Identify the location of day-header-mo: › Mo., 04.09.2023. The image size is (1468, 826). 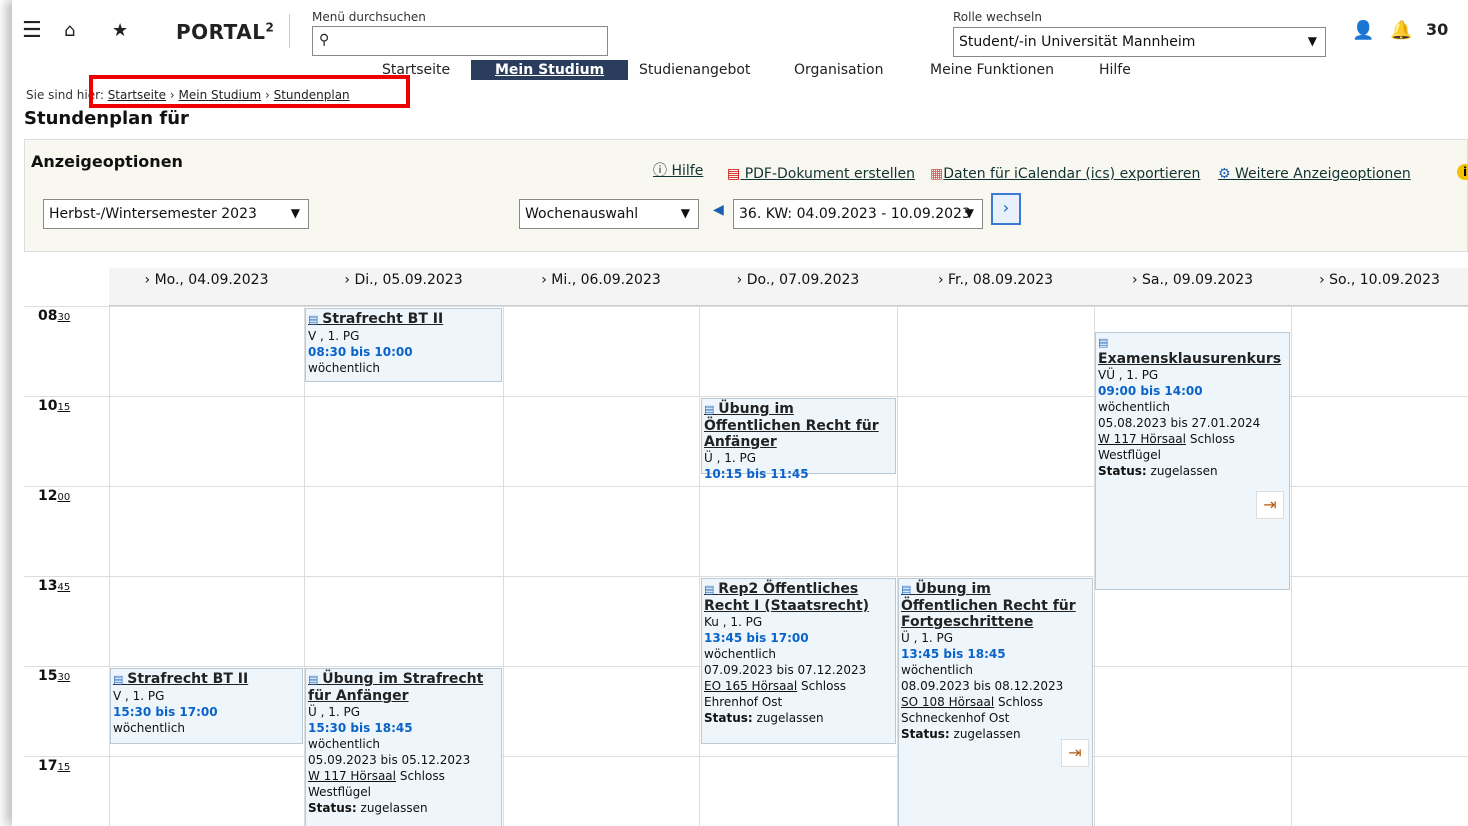
(206, 287).